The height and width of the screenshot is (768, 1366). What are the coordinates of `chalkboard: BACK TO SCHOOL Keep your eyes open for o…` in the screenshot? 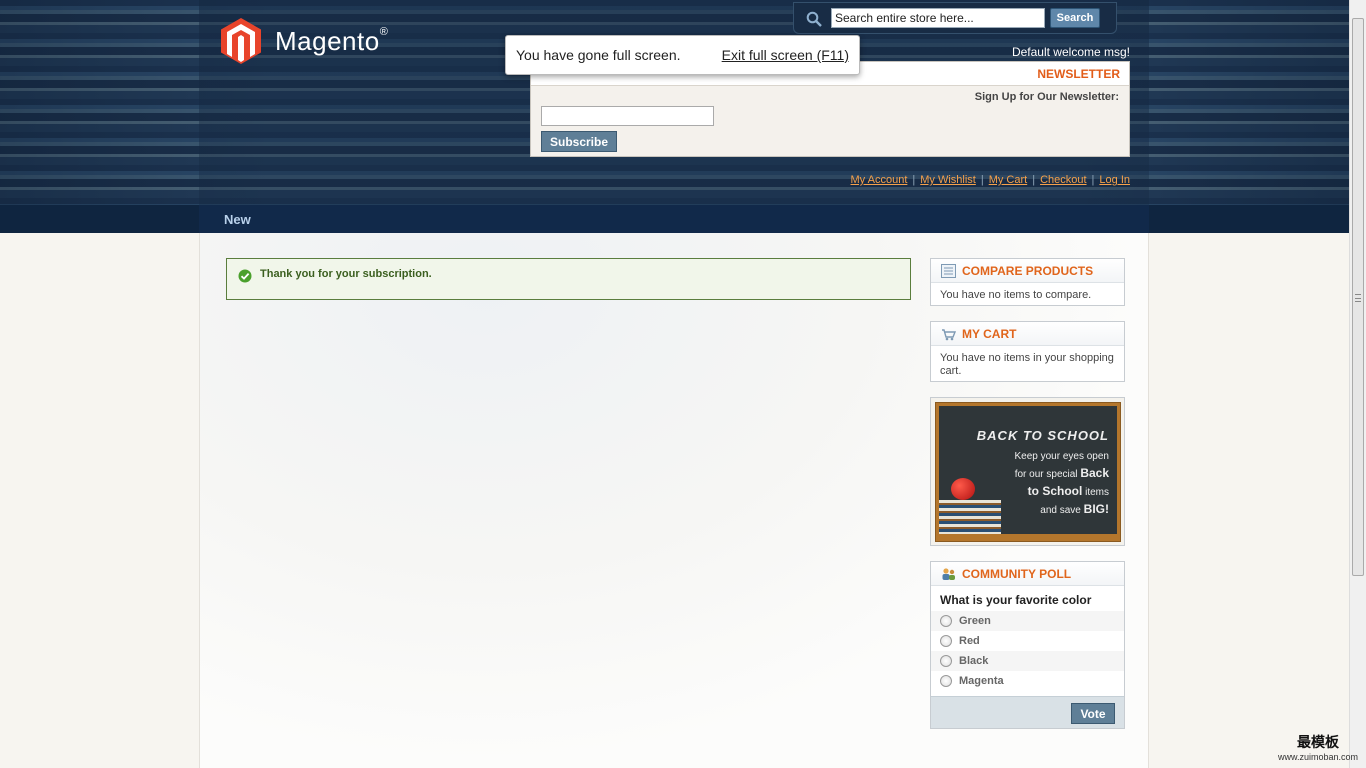 It's located at (1028, 470).